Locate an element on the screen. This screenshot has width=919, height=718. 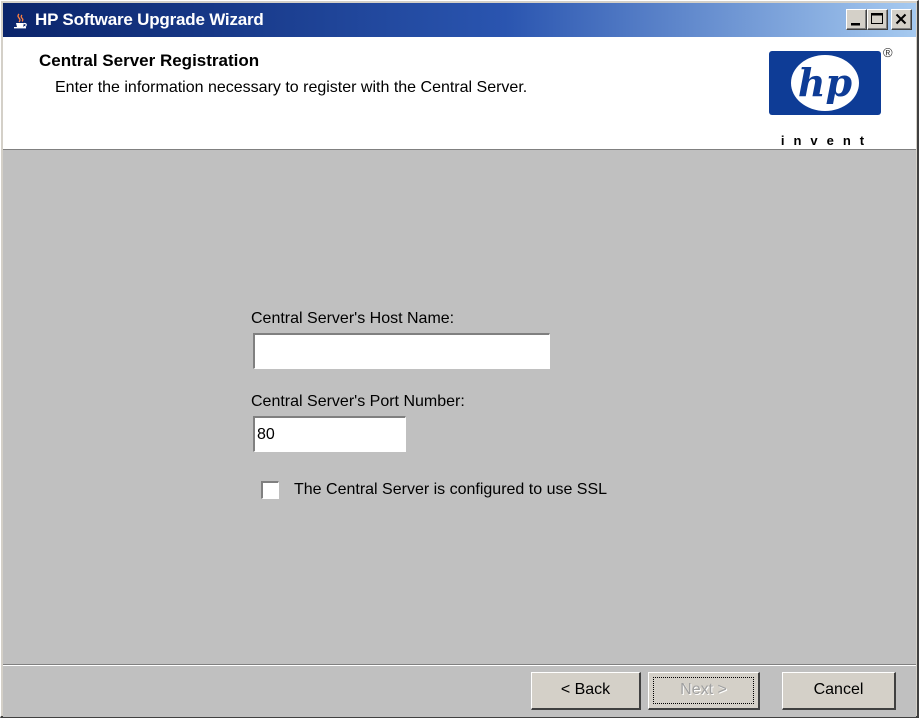
registered-mark: ® is located at coordinates (888, 52).